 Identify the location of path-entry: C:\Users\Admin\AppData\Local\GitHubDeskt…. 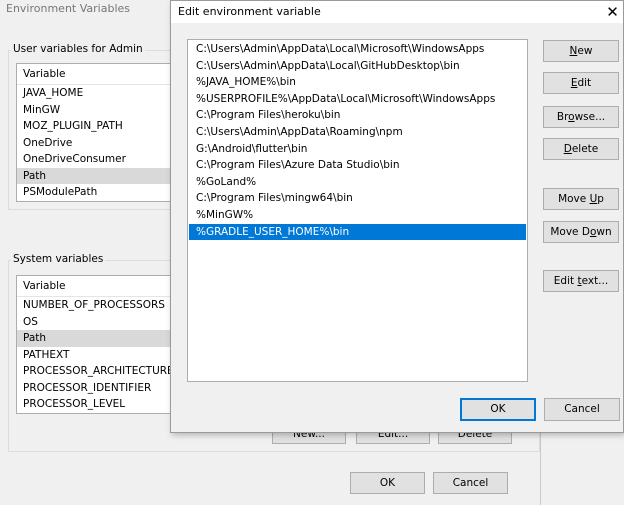
(357, 66).